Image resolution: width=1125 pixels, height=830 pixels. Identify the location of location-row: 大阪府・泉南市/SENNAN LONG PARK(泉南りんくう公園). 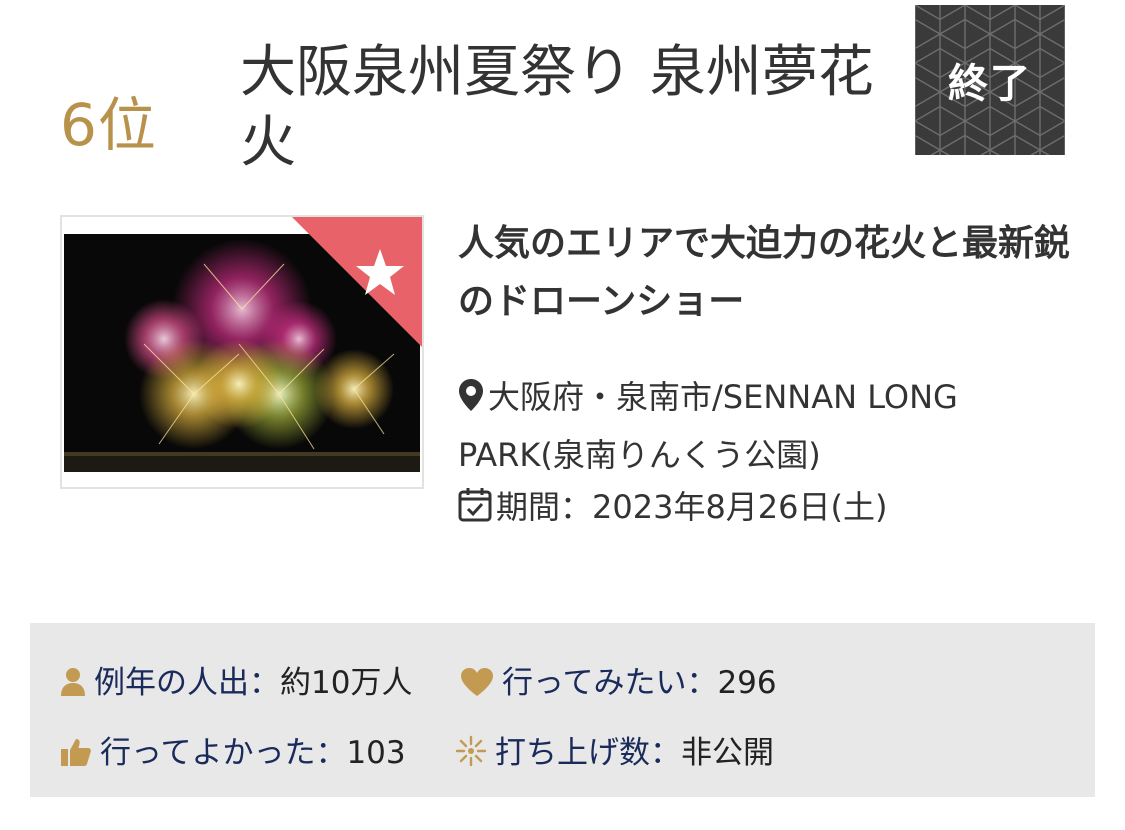
(758, 426).